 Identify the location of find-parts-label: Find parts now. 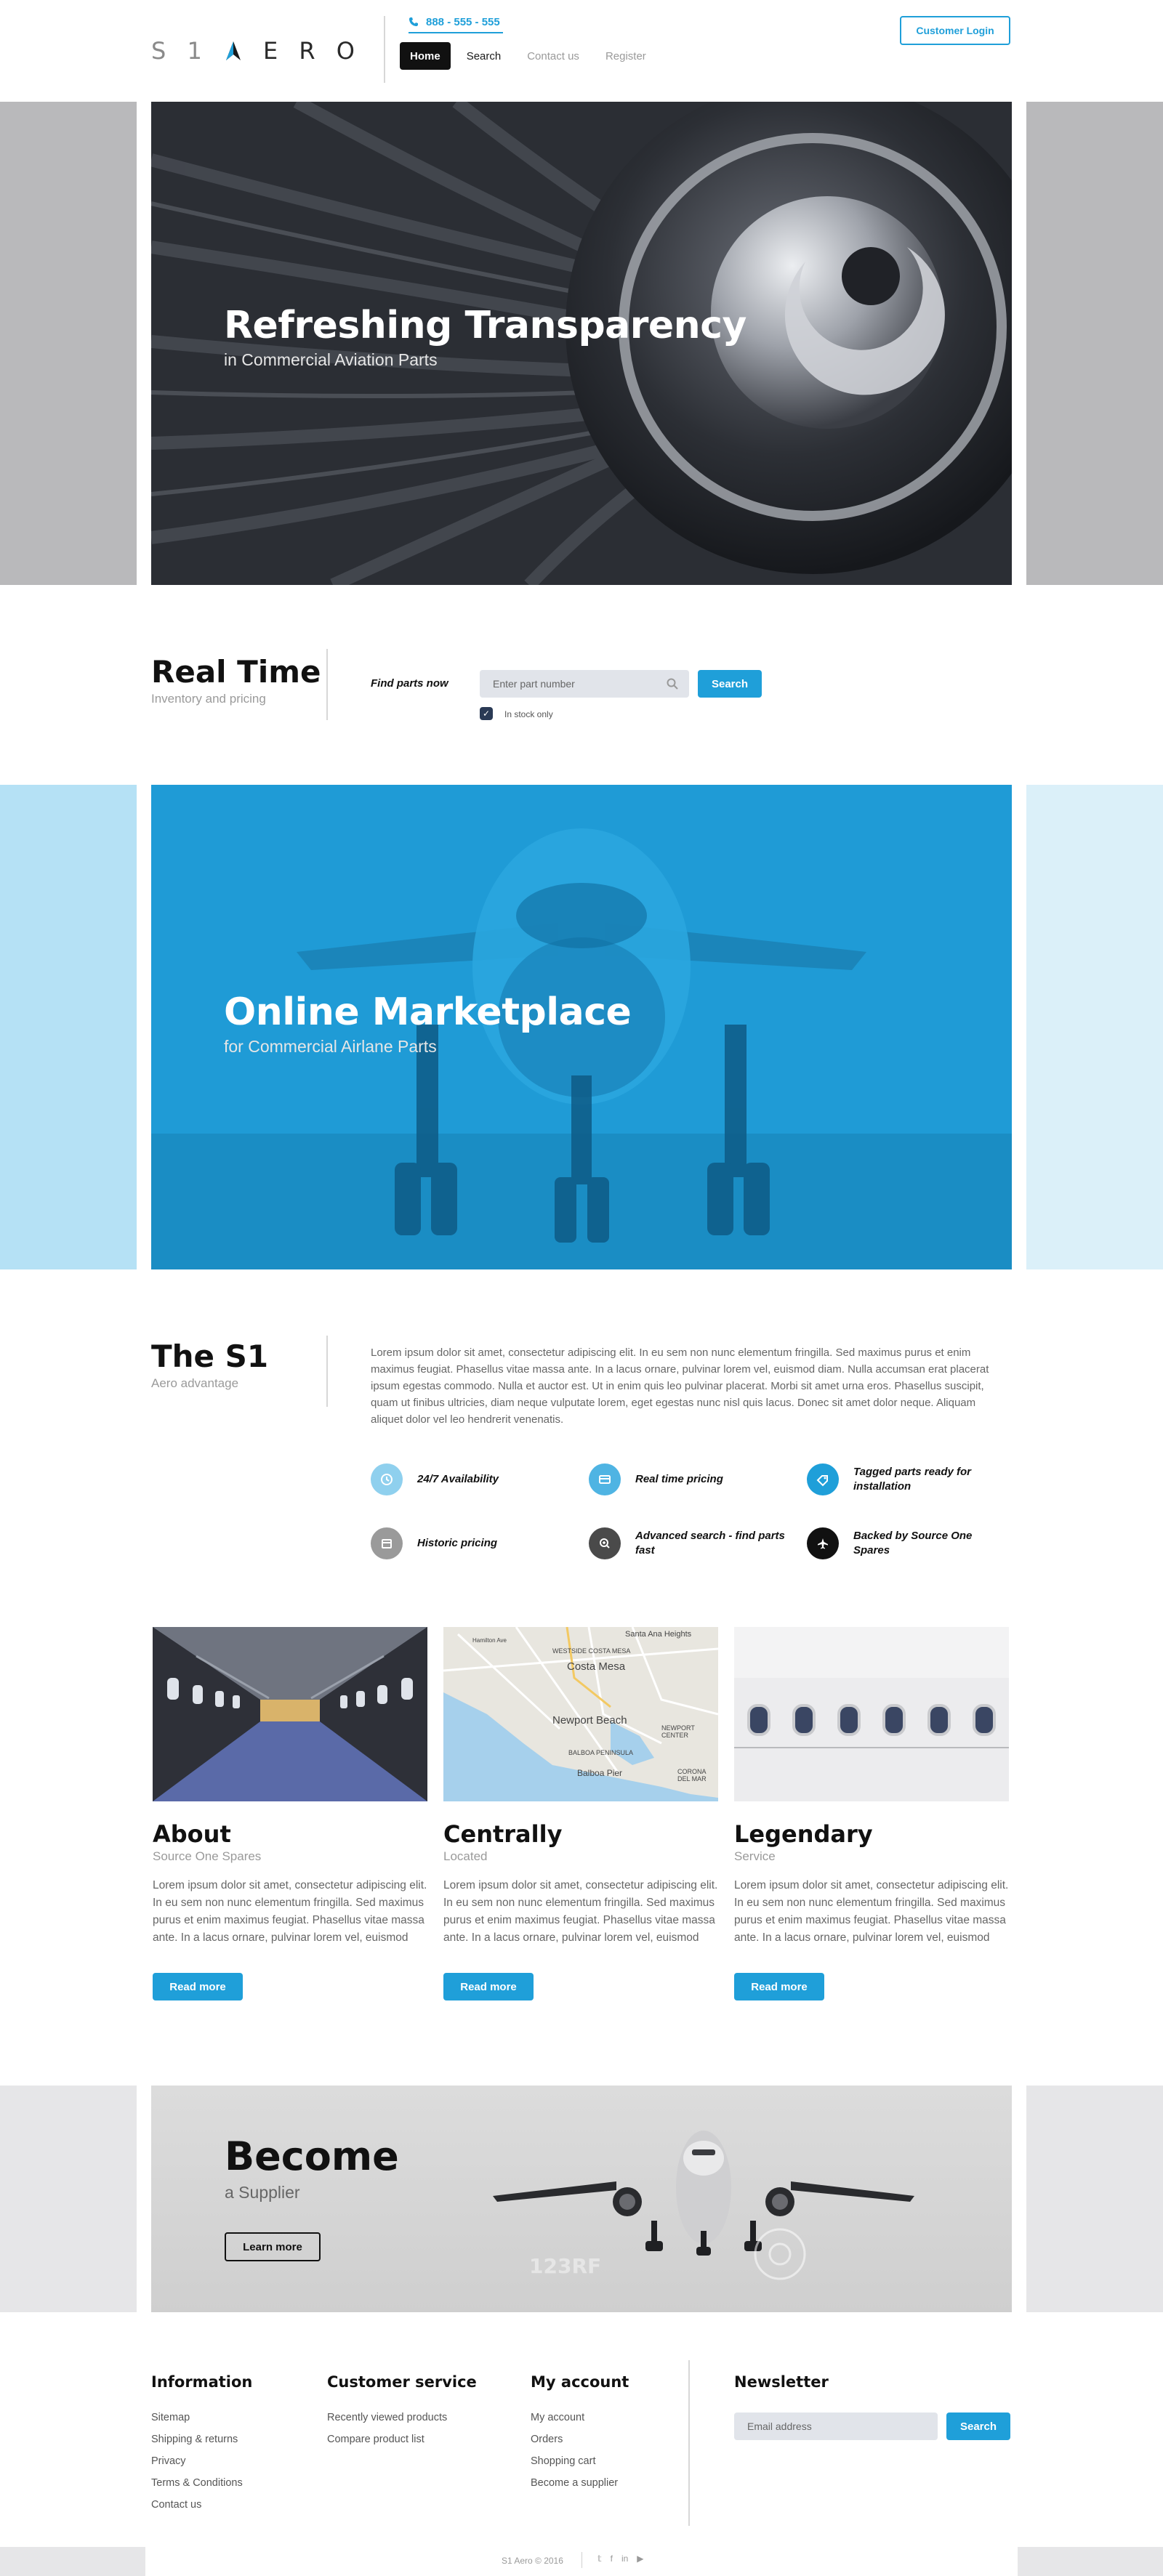
(409, 684).